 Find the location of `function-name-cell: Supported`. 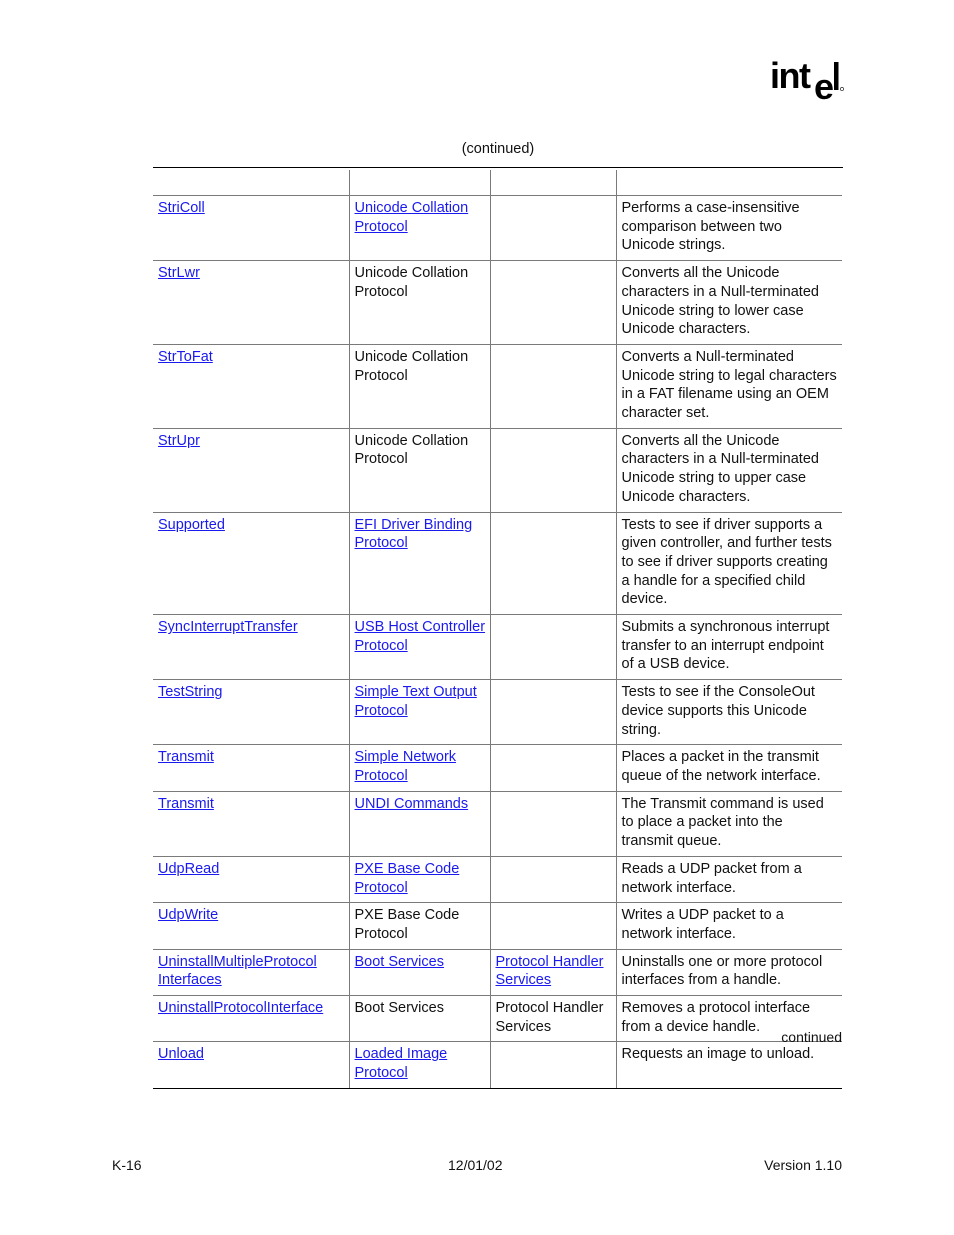

function-name-cell: Supported is located at coordinates (251, 563).